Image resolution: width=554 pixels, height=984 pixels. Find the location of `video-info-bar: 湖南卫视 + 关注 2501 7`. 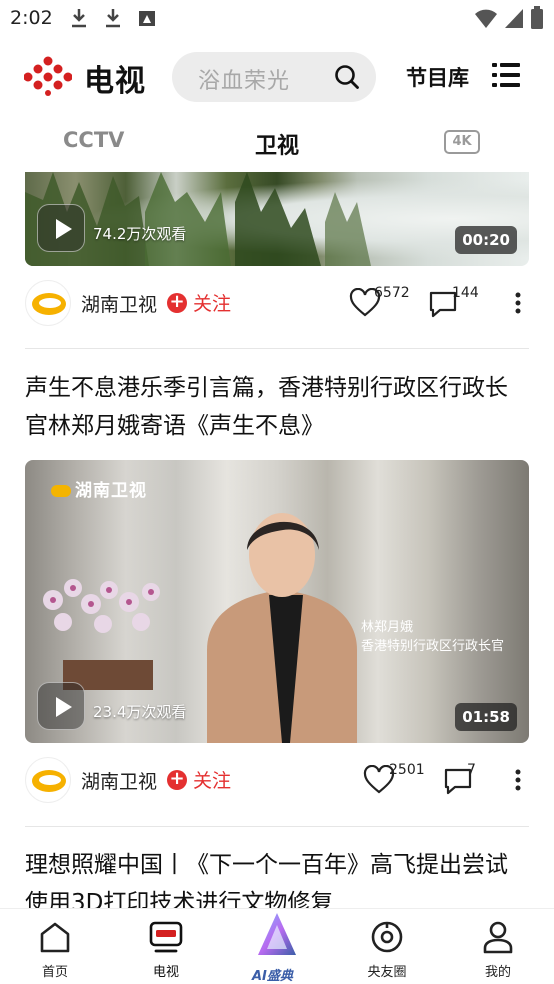

video-info-bar: 湖南卫视 + 关注 2501 7 is located at coordinates (277, 782).